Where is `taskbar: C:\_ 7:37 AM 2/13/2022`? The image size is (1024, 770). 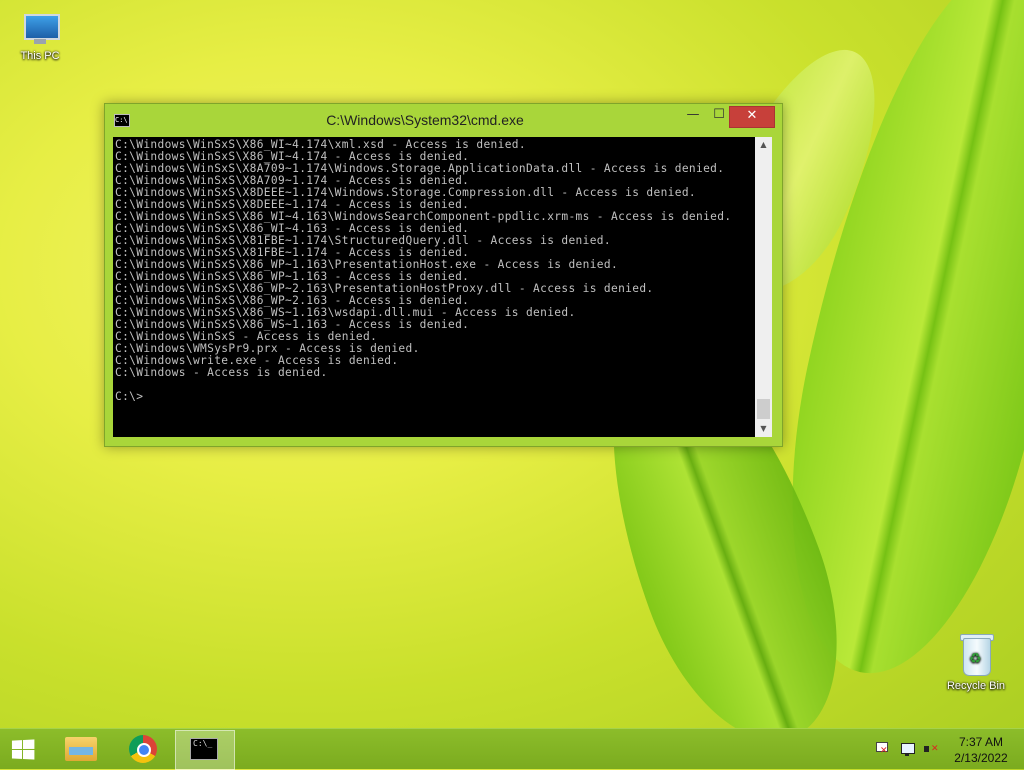
taskbar: C:\_ 7:37 AM 2/13/2022 is located at coordinates (512, 749).